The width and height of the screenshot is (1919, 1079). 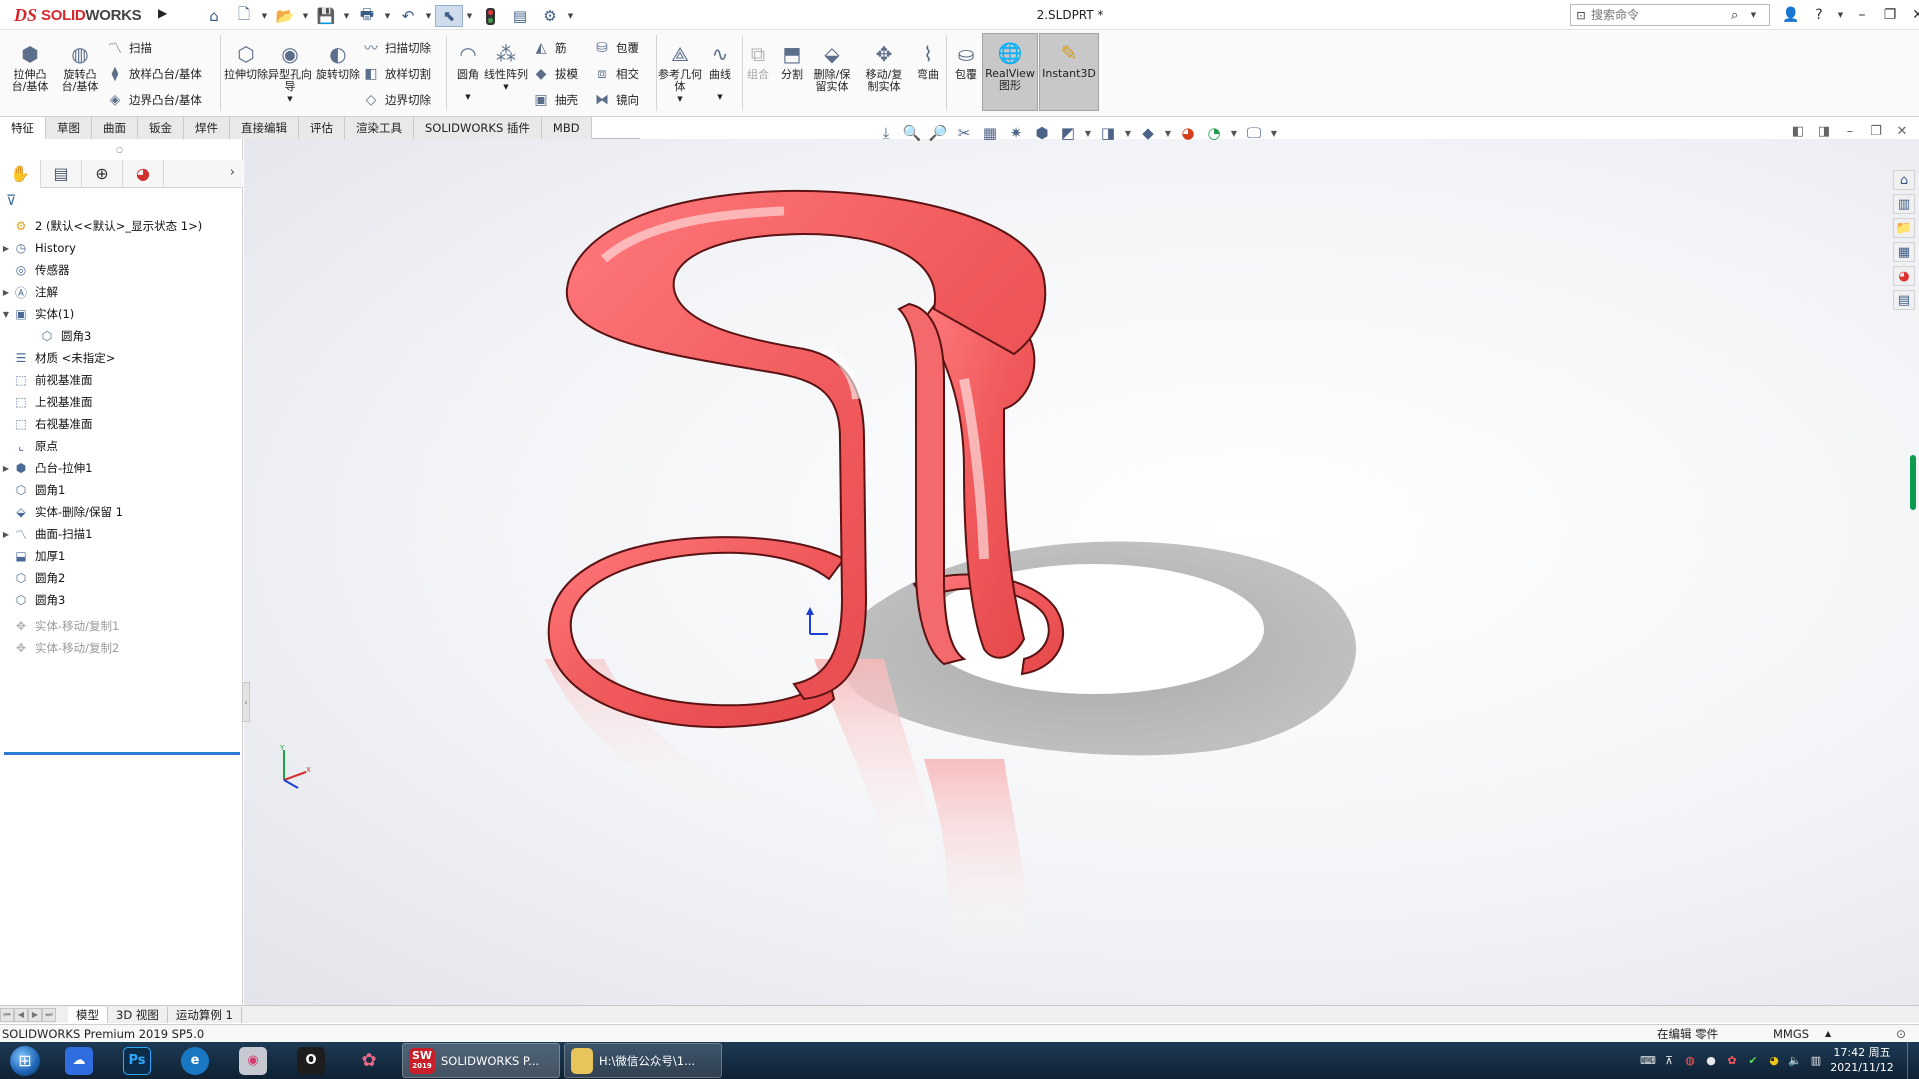 I want to click on select-arrow-icon: ⬉, so click(x=449, y=16).